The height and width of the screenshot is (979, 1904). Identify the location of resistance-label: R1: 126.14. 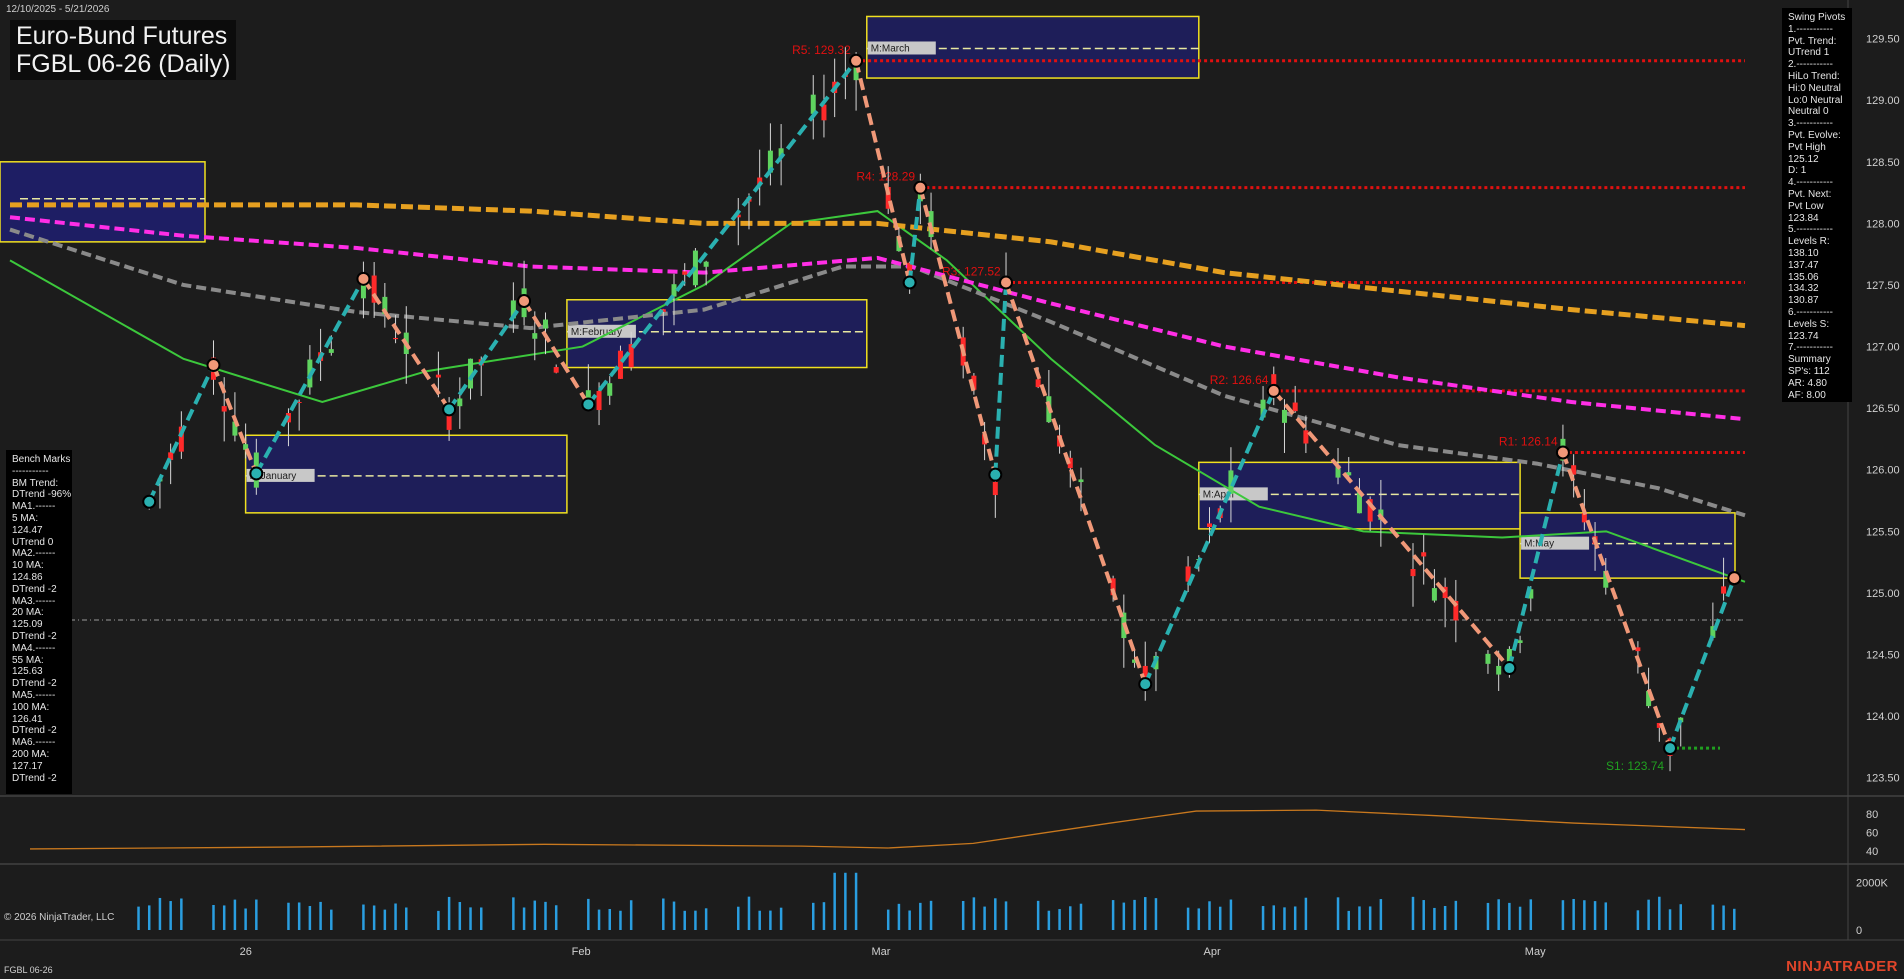
(1528, 442).